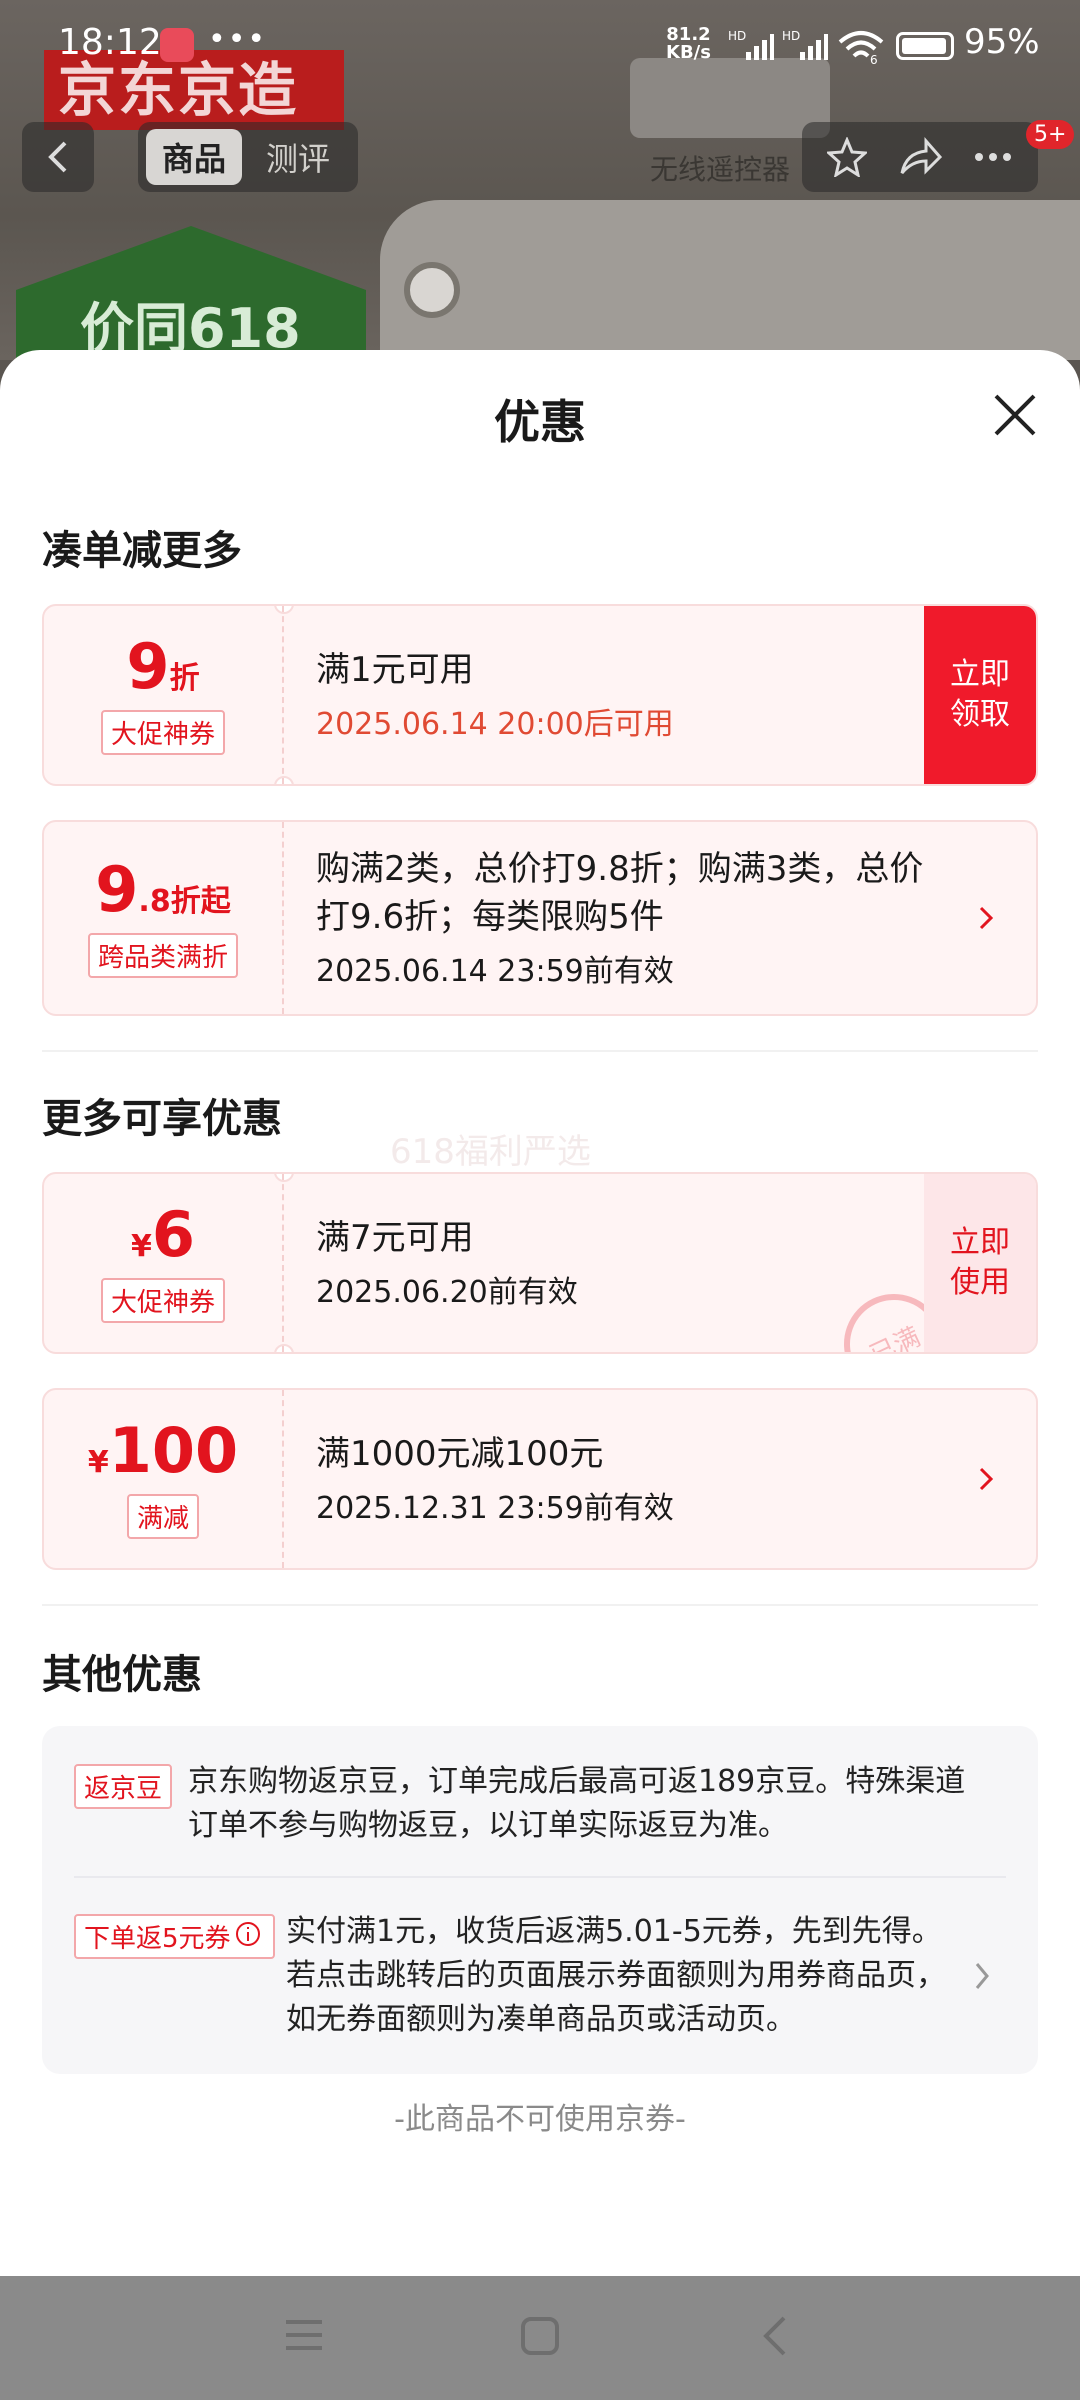 The height and width of the screenshot is (2400, 1080). I want to click on toilet-knob, so click(432, 290).